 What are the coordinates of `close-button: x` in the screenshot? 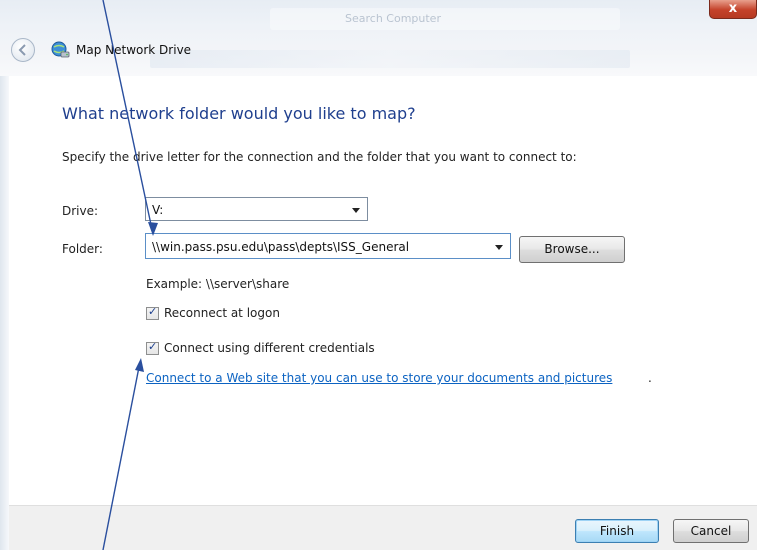 It's located at (733, 9).